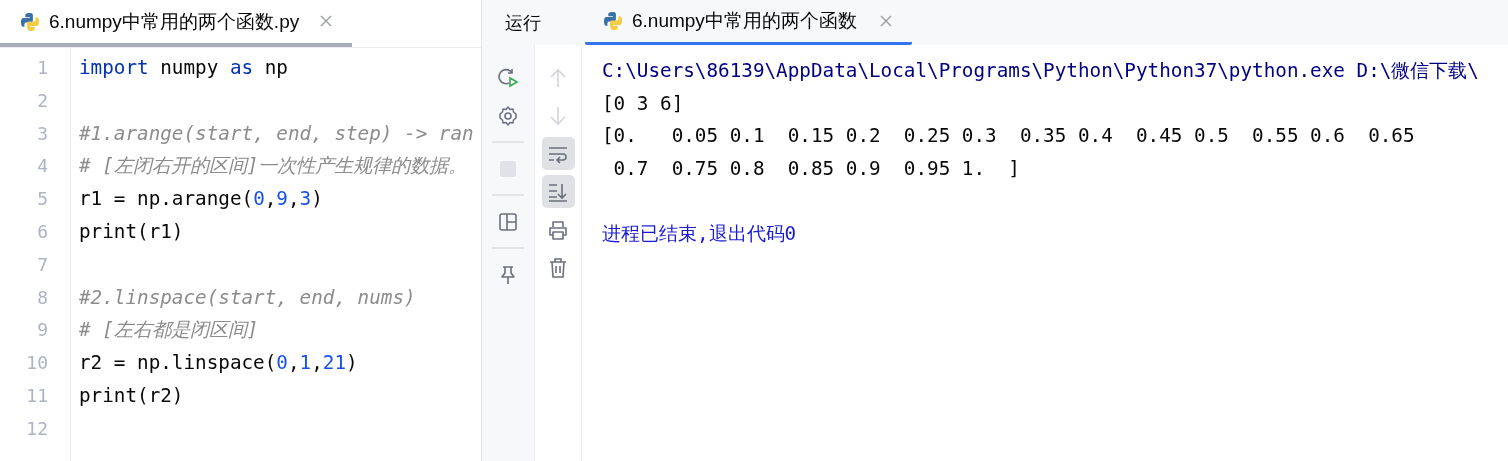 The height and width of the screenshot is (461, 1508). What do you see at coordinates (643, 103) in the screenshot?
I see `output-line: [0 3 6]` at bounding box center [643, 103].